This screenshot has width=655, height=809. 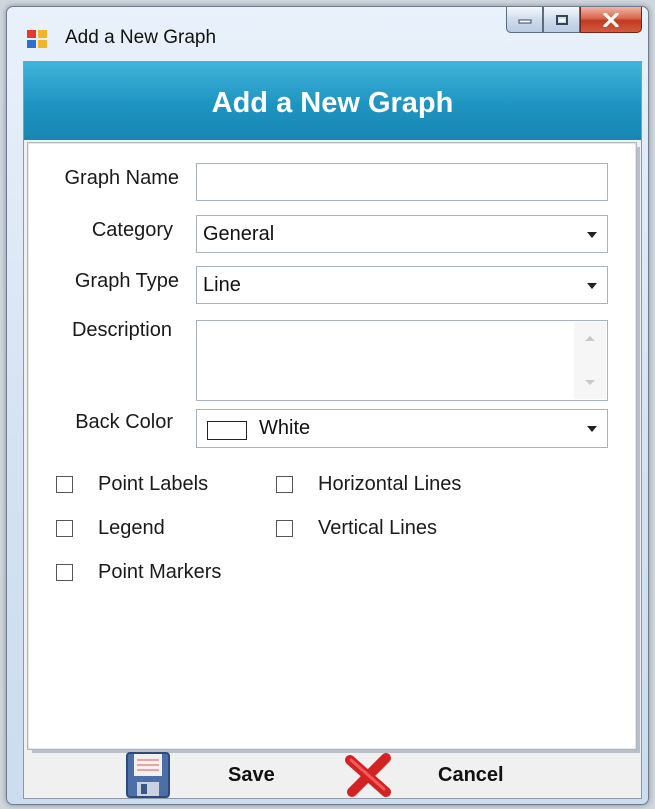 I want to click on horizontal-lines-label: Horizontal Lines, so click(x=390, y=484).